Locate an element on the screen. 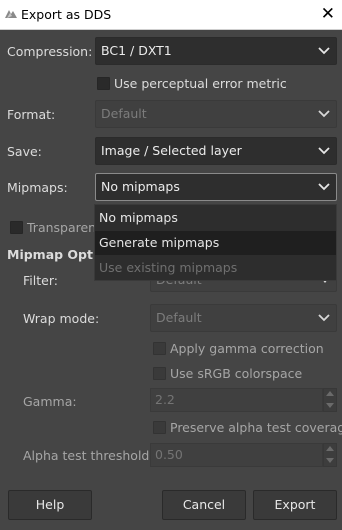 This screenshot has height=530, width=342. save-select: Image / Selected layer is located at coordinates (216, 151).